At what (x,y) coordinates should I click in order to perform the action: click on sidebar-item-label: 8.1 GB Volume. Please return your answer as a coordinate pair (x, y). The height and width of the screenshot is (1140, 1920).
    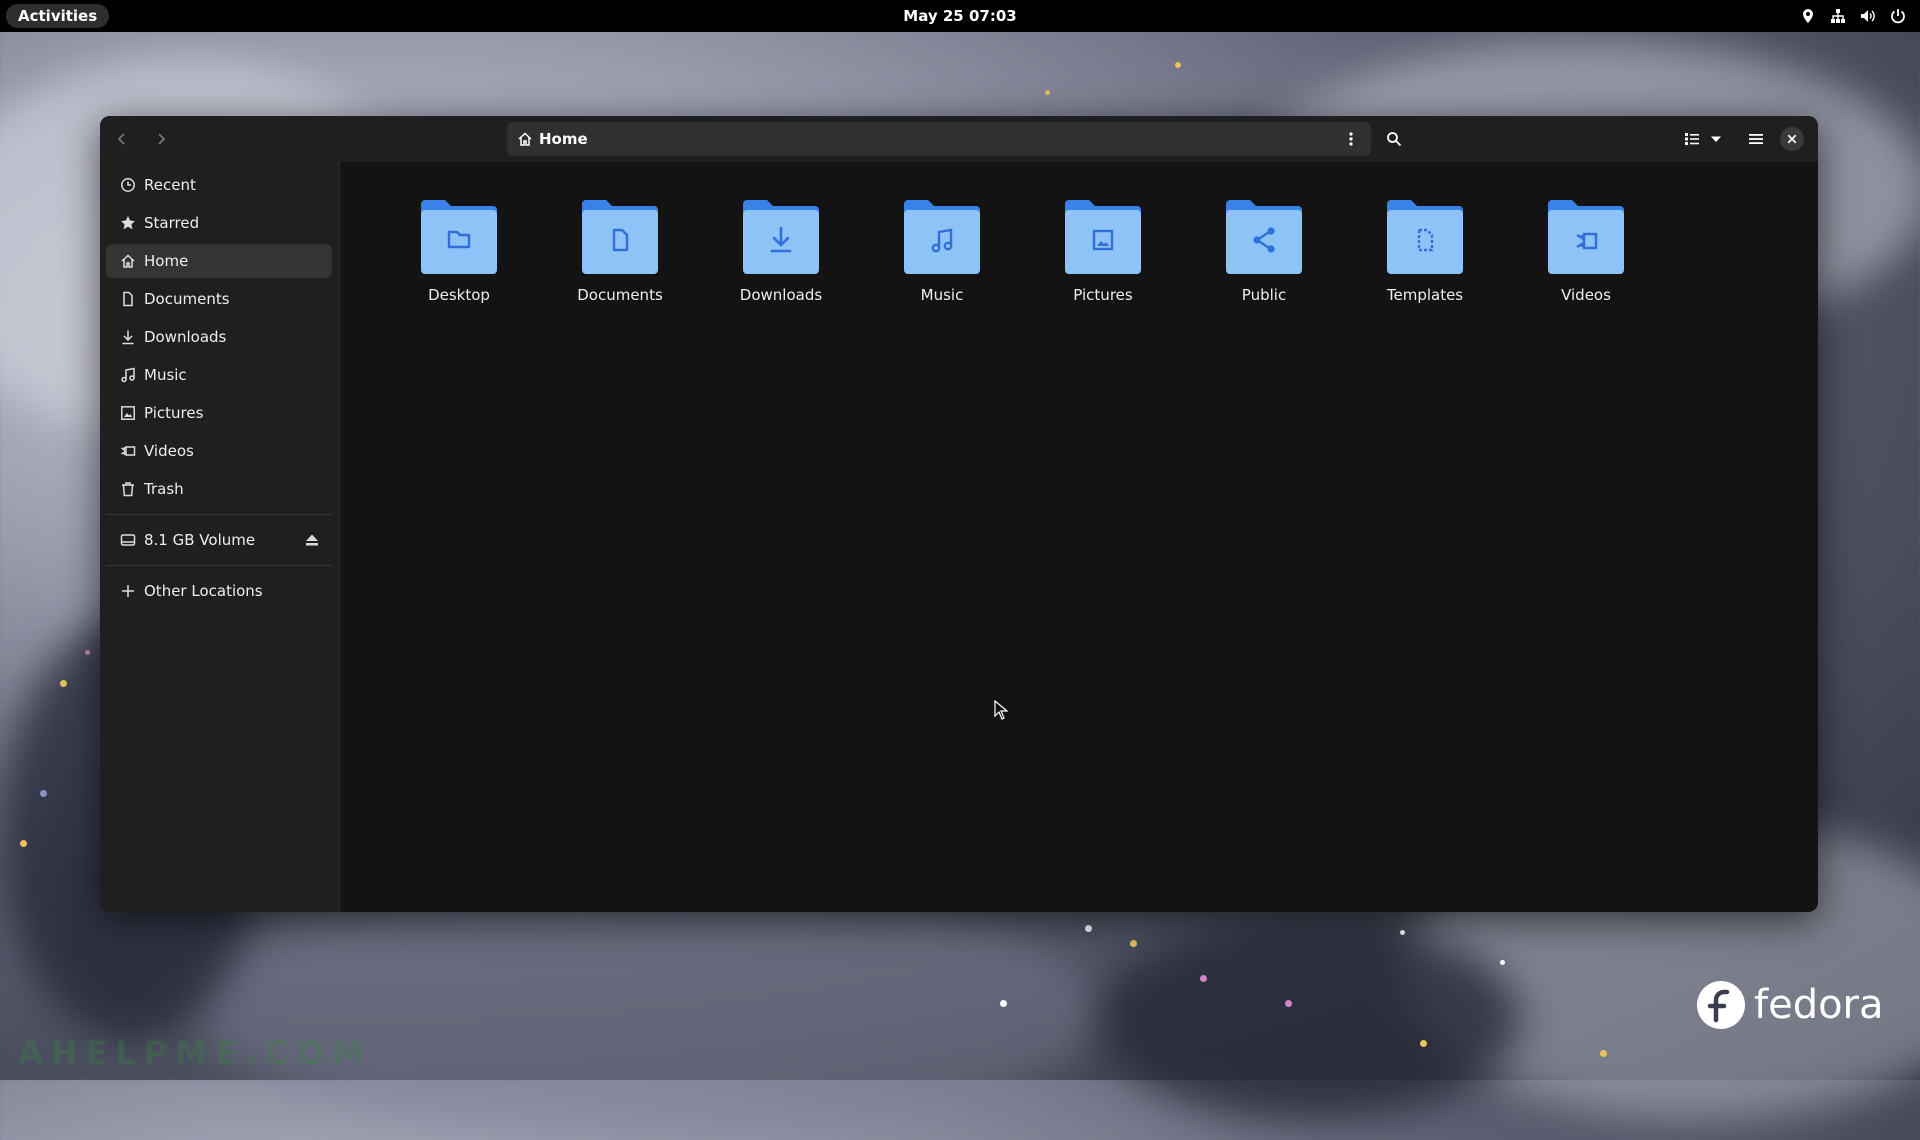
    Looking at the image, I should click on (200, 540).